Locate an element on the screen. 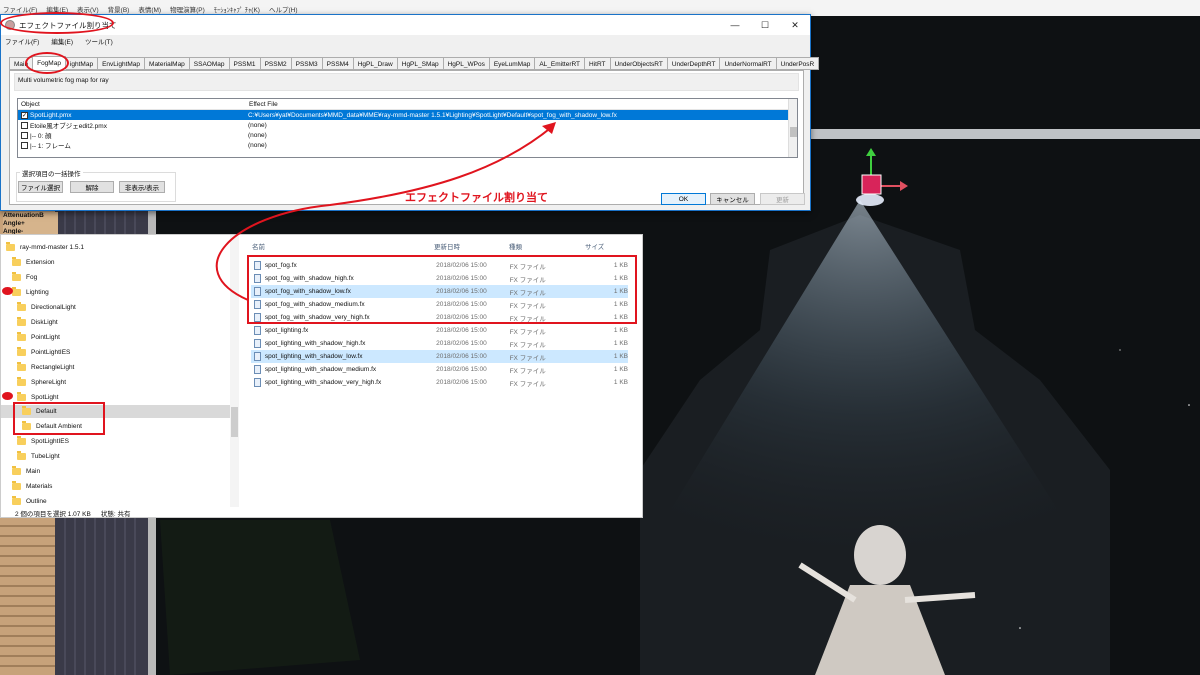  tree-node-label: DiskLight is located at coordinates (44, 322).